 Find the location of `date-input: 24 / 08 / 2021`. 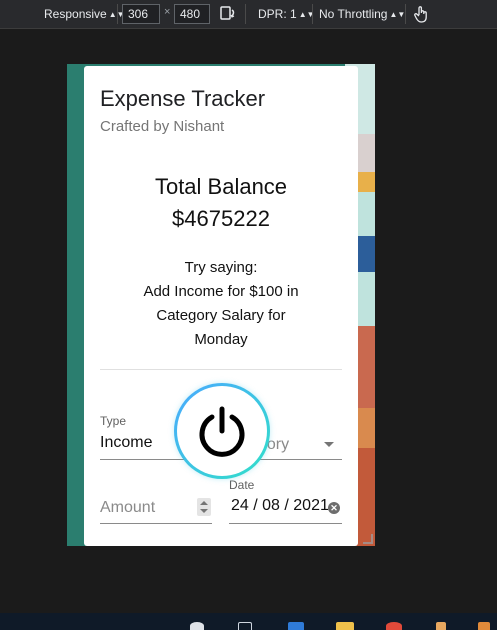

date-input: 24 / 08 / 2021 is located at coordinates (280, 506).